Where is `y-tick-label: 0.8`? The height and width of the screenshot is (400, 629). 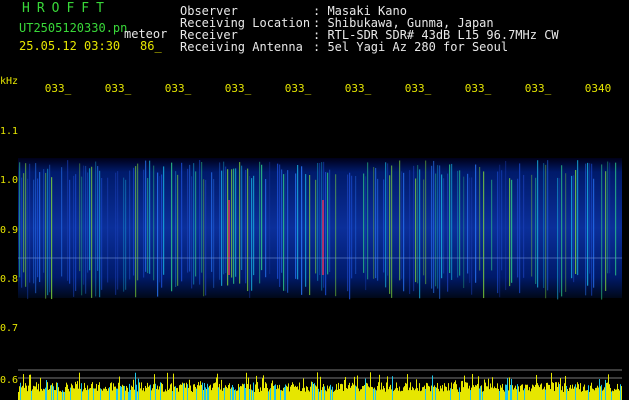 y-tick-label: 0.8 is located at coordinates (9, 279).